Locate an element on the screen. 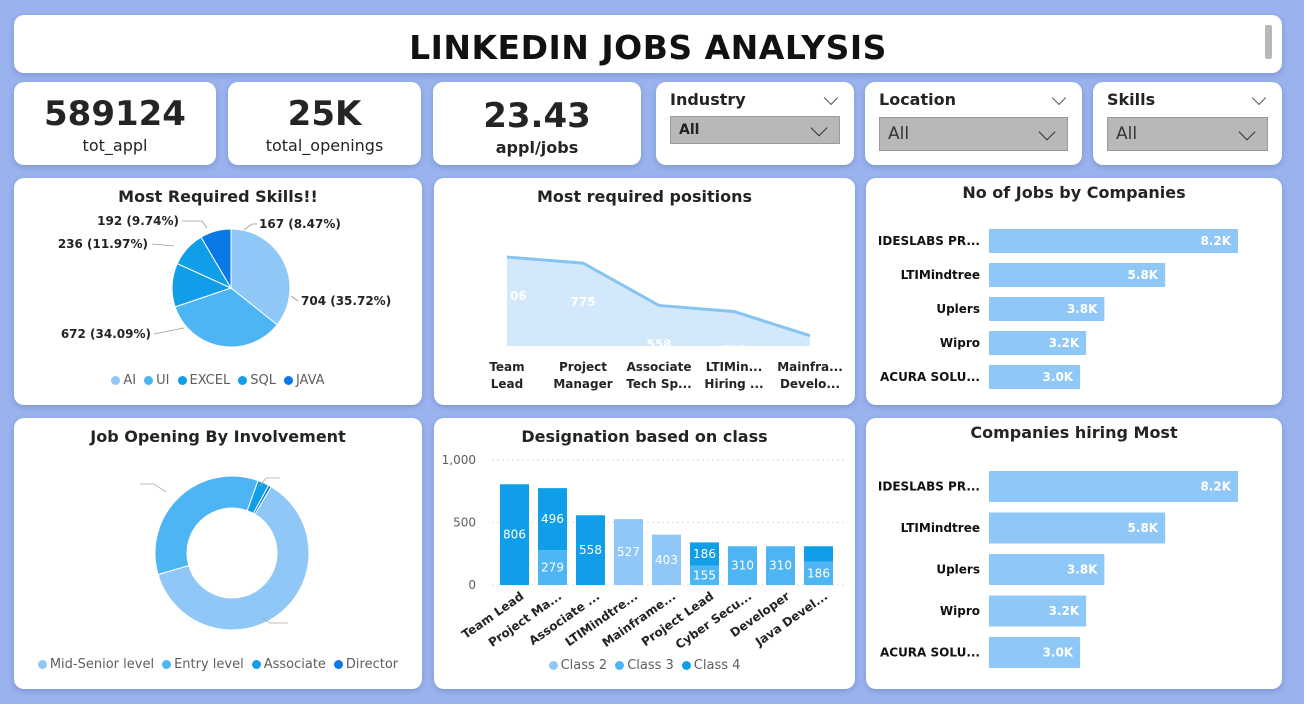 This screenshot has width=1304, height=704. legend-label: Entry level is located at coordinates (209, 664).